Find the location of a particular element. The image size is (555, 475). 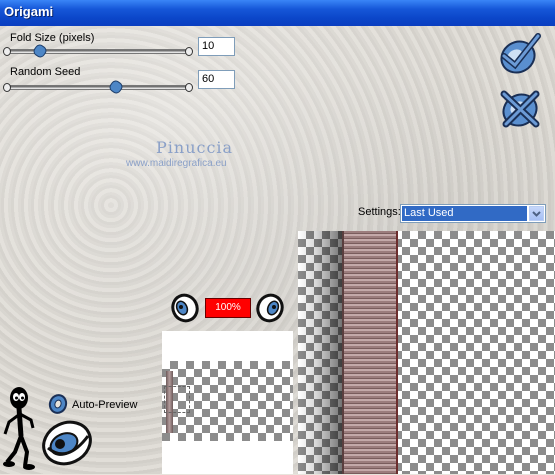

cancel-button is located at coordinates (520, 108).